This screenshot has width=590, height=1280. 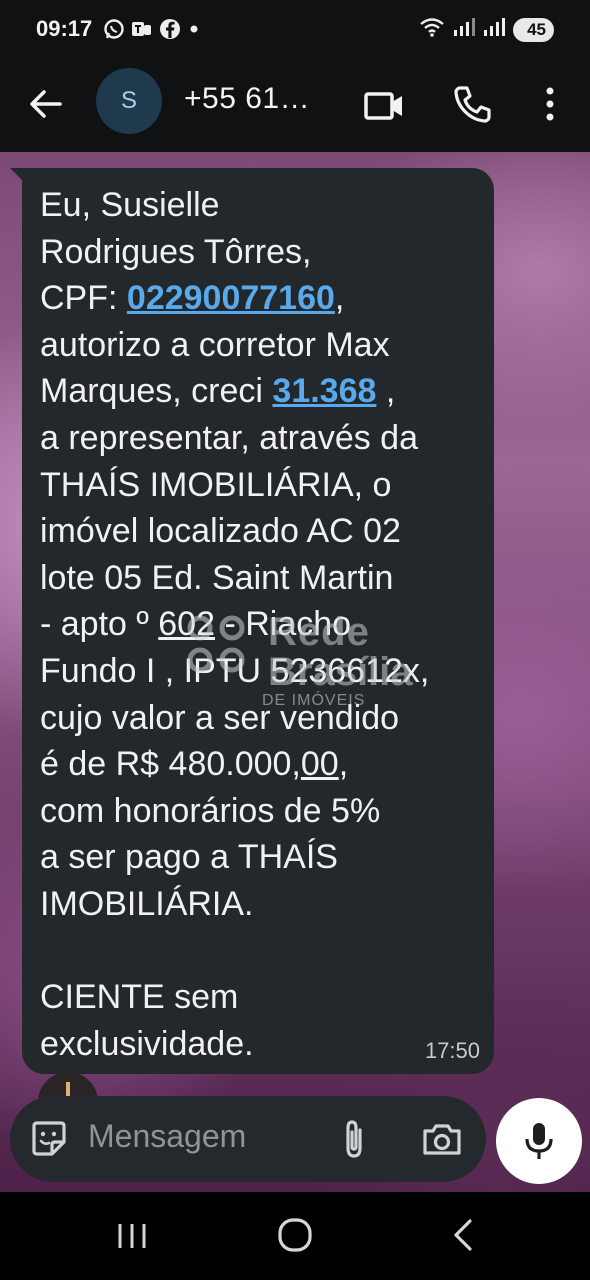 I want to click on message-link: 02290077160, so click(x=231, y=298).